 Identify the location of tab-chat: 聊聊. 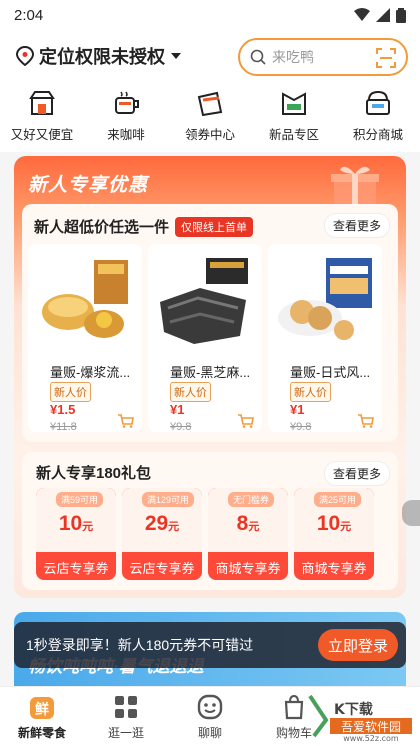
(210, 717).